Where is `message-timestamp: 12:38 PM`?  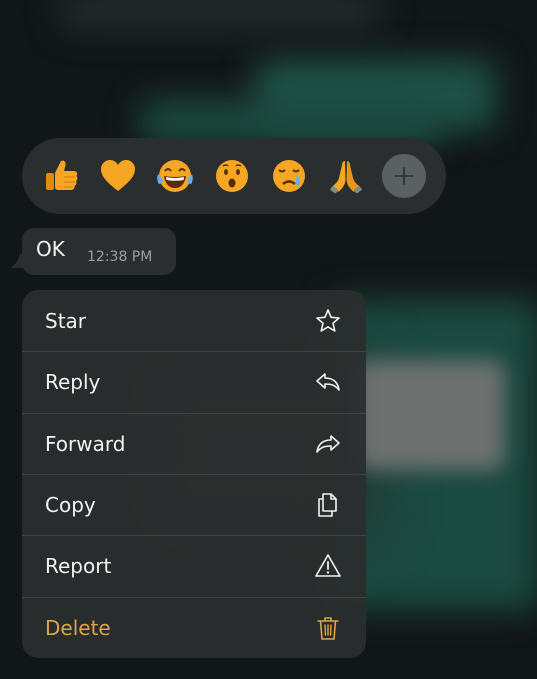 message-timestamp: 12:38 PM is located at coordinates (120, 257).